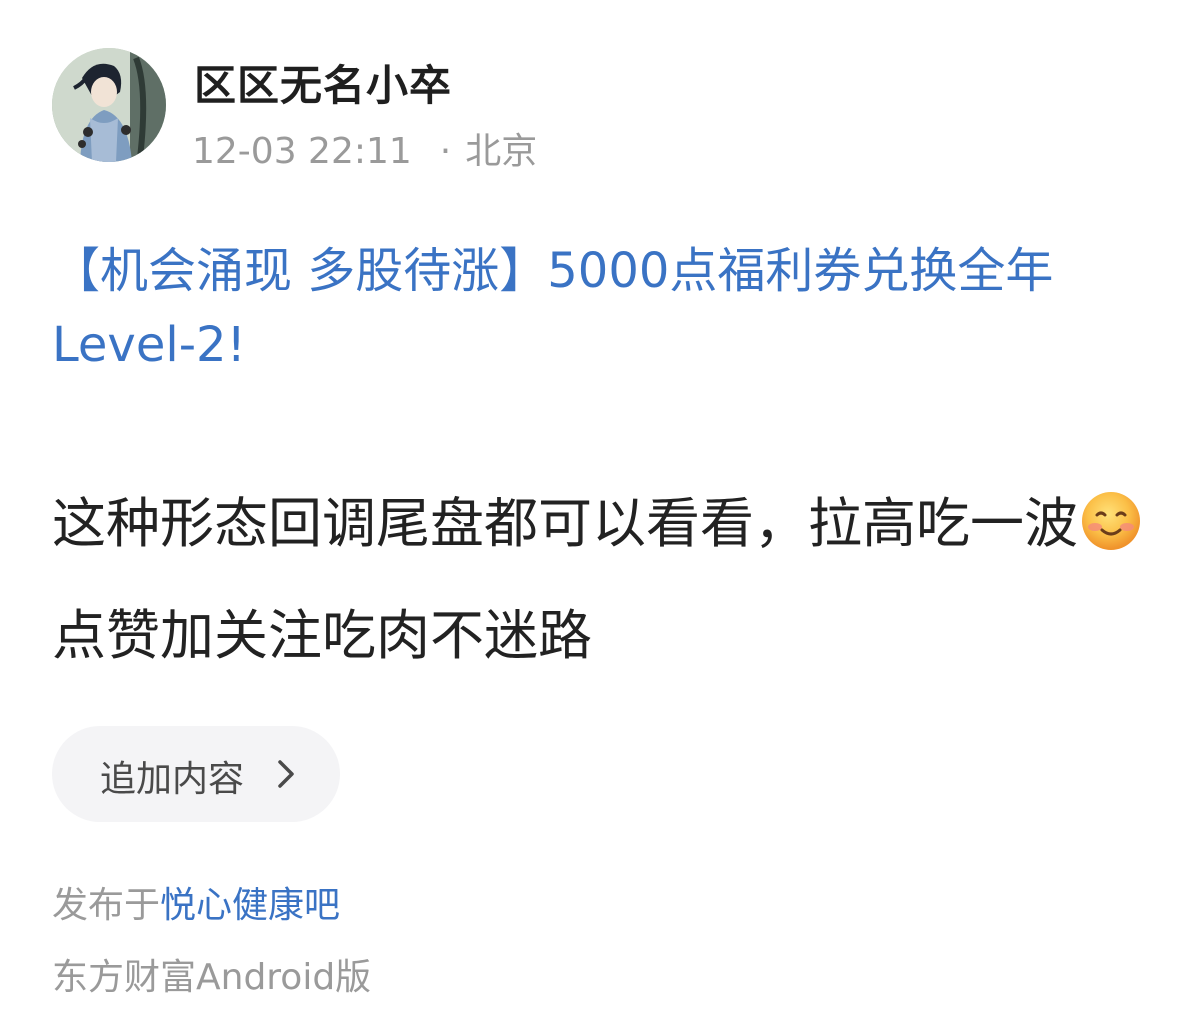 The height and width of the screenshot is (1024, 1200). What do you see at coordinates (250, 905) in the screenshot?
I see `bar-link: 悦心健康吧` at bounding box center [250, 905].